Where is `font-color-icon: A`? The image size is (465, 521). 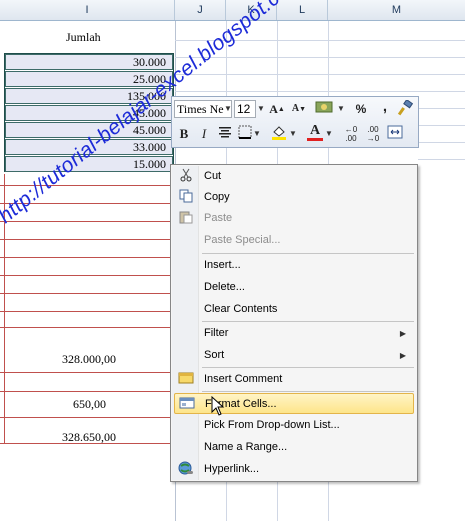
font-color-icon: A is located at coordinates (315, 131).